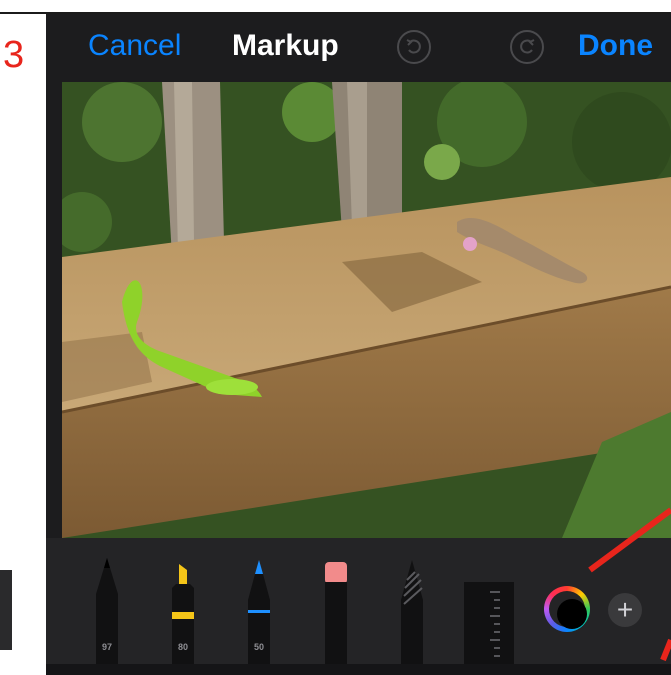 This screenshot has width=671, height=675. What do you see at coordinates (285, 45) in the screenshot?
I see `page-title: Markup` at bounding box center [285, 45].